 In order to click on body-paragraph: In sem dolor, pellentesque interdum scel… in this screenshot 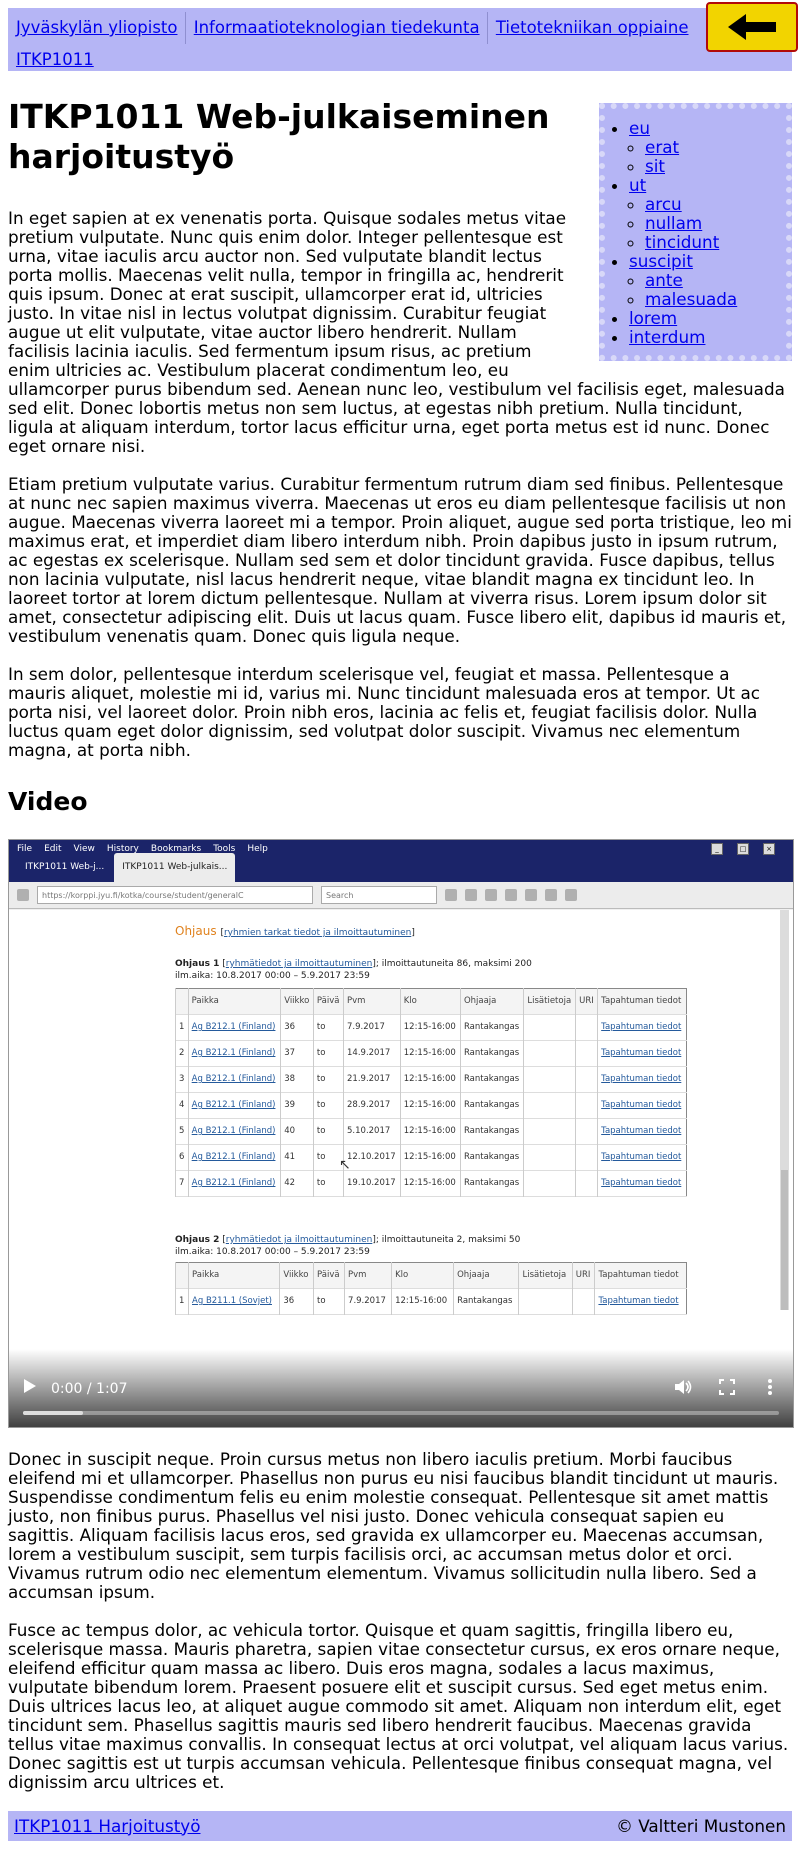, I will do `click(384, 712)`.